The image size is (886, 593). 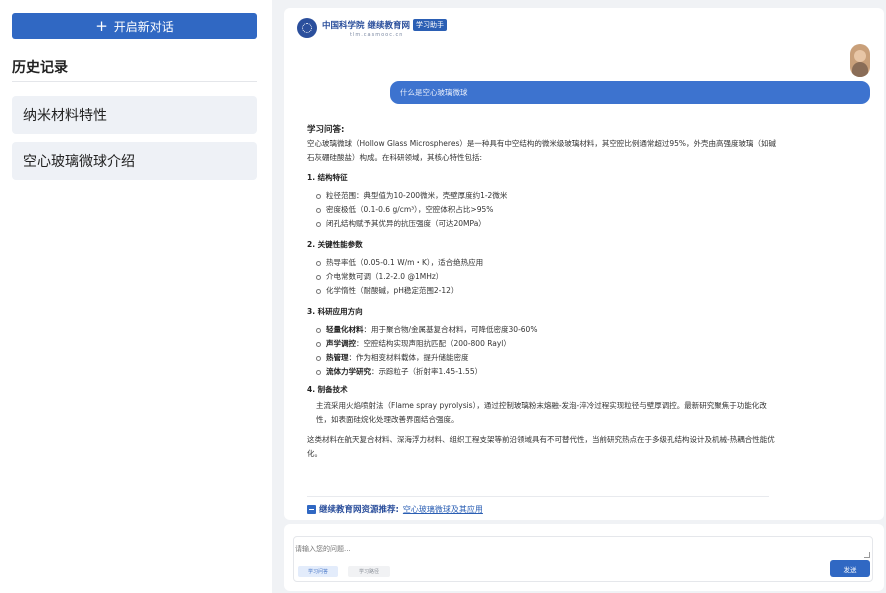 I want to click on list-item-text: ：用于聚合物/金属基复合材料，可降低密度30-60%, so click(x=450, y=329).